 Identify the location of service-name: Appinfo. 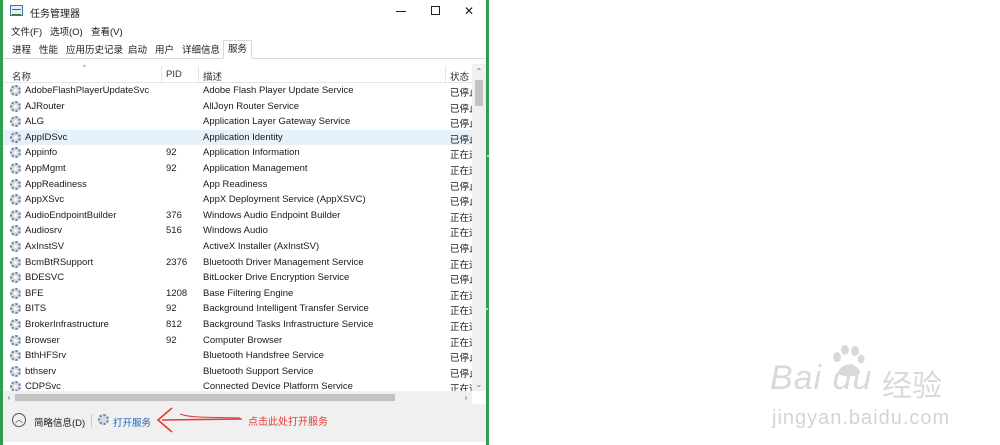
(41, 153).